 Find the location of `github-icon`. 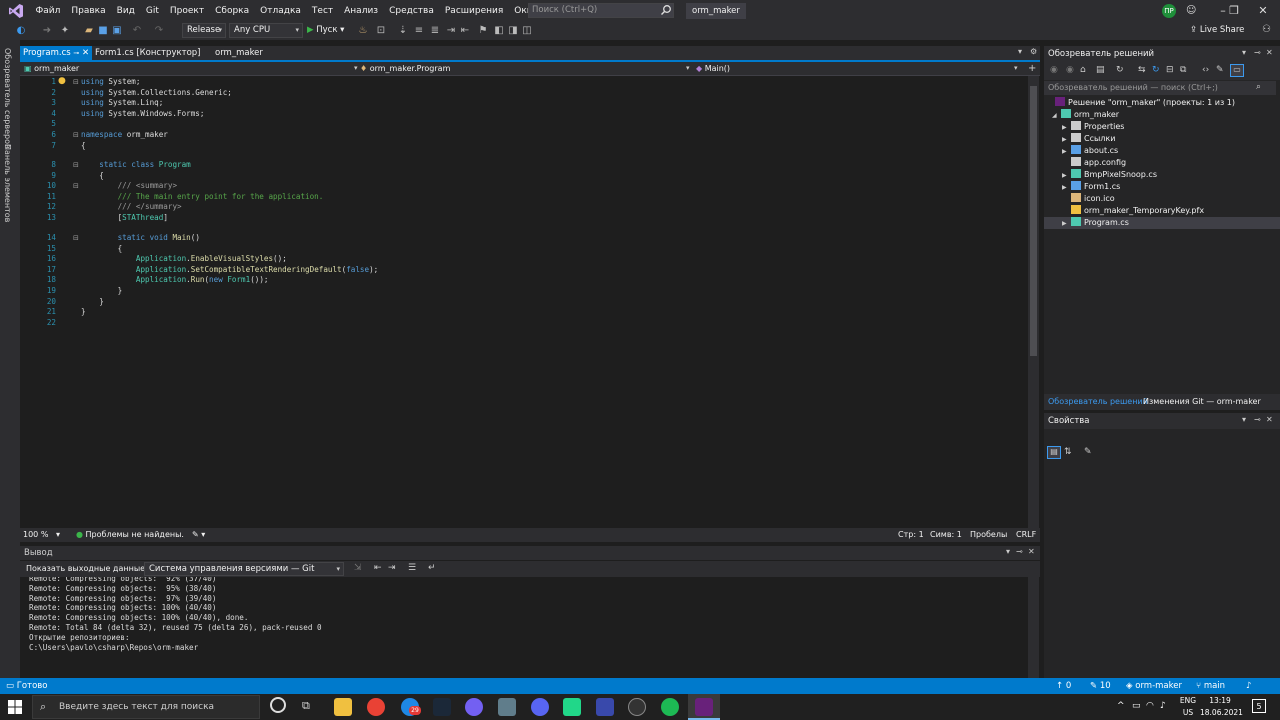

github-icon is located at coordinates (637, 707).